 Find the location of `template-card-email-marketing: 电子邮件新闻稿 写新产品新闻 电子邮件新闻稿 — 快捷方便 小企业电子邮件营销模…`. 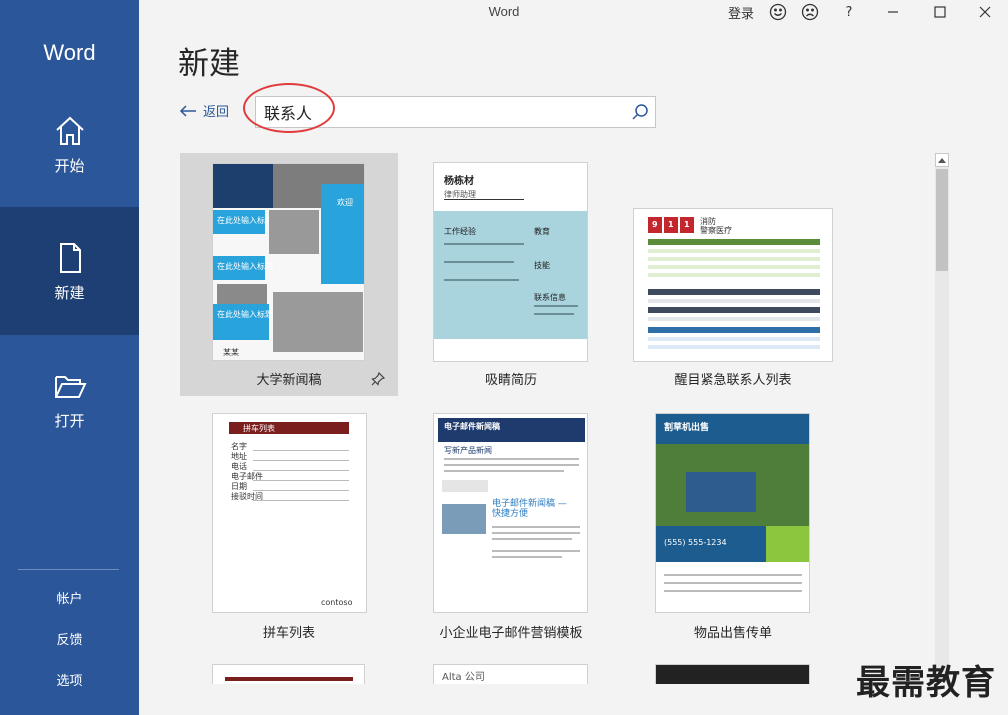

template-card-email-marketing: 电子邮件新闻稿 写新产品新闻 电子邮件新闻稿 — 快捷方便 小企业电子邮件营销模… is located at coordinates (511, 524).